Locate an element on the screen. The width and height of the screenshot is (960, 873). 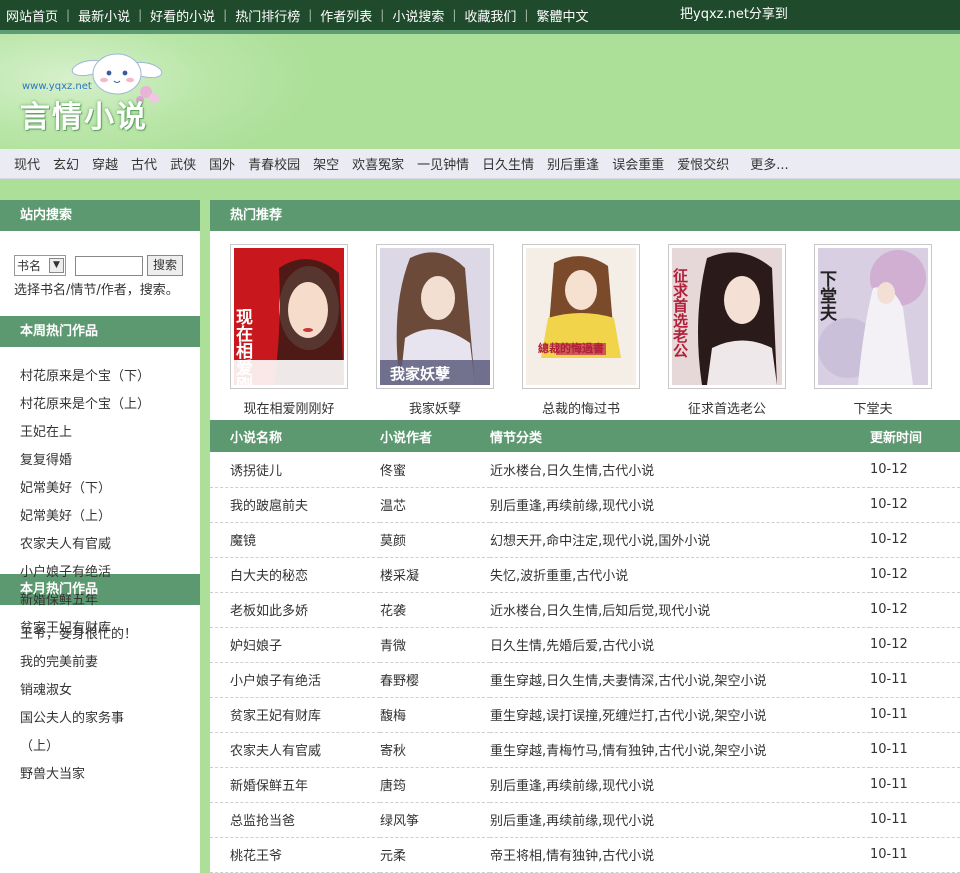
nav-traditional: 繁體中文 is located at coordinates (562, 15).